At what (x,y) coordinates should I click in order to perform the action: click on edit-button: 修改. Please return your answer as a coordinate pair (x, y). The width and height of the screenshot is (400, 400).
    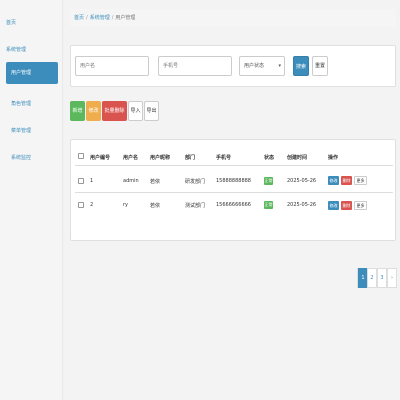
    Looking at the image, I should click on (93, 111).